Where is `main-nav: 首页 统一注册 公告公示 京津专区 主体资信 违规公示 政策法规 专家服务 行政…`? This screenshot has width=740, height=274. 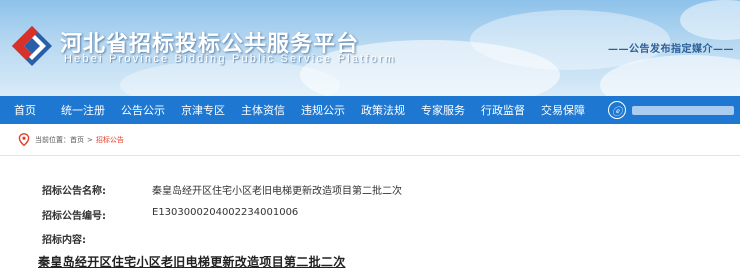
main-nav: 首页 统一注册 公告公示 京津专区 主体资信 违规公示 政策法规 专家服务 行政… is located at coordinates (370, 110).